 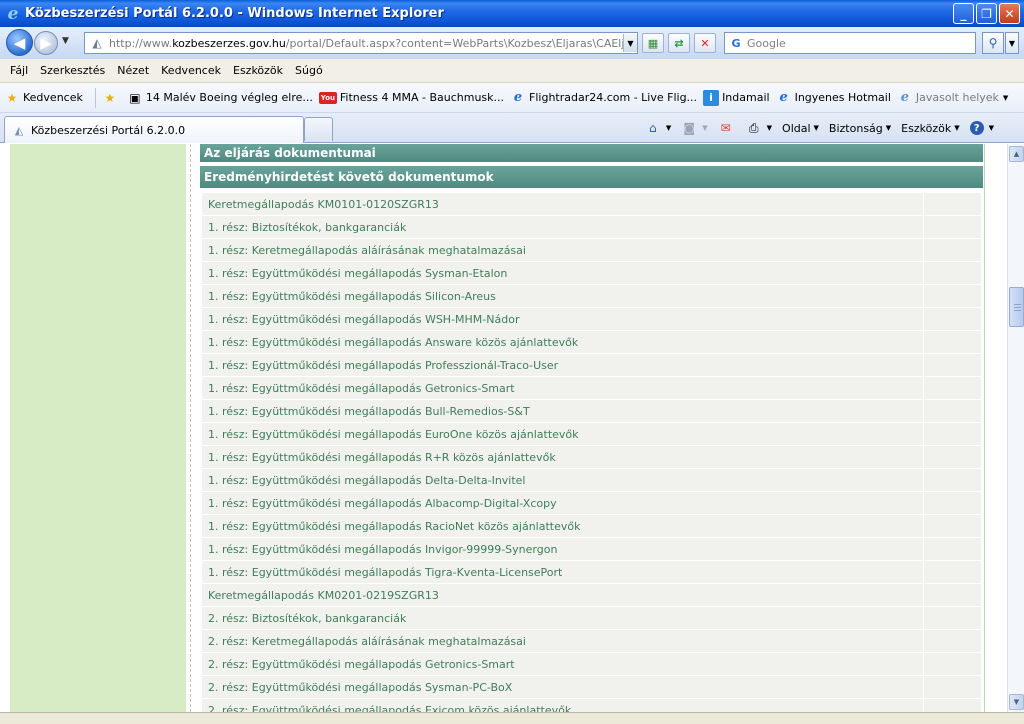 What do you see at coordinates (133, 70) in the screenshot?
I see `menu-view: Nézet` at bounding box center [133, 70].